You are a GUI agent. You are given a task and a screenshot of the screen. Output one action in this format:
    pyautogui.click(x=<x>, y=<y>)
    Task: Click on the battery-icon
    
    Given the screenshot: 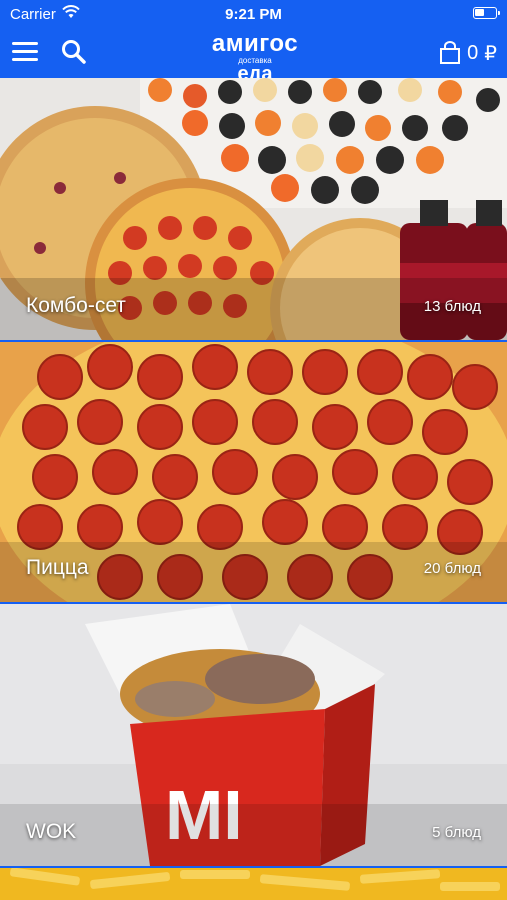 What is the action you would take?
    pyautogui.click(x=486, y=13)
    